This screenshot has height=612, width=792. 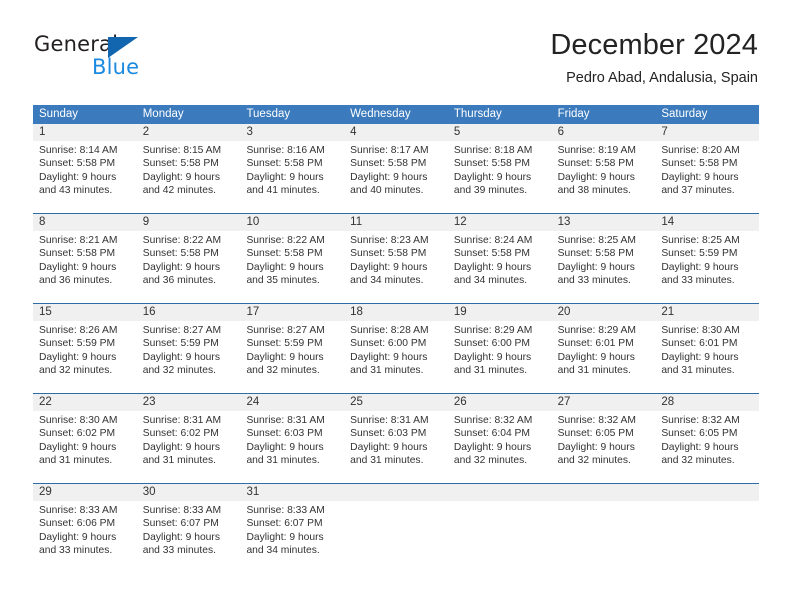 What do you see at coordinates (700, 420) in the screenshot?
I see `sunrise-line: Sunrise: 8:32 AM` at bounding box center [700, 420].